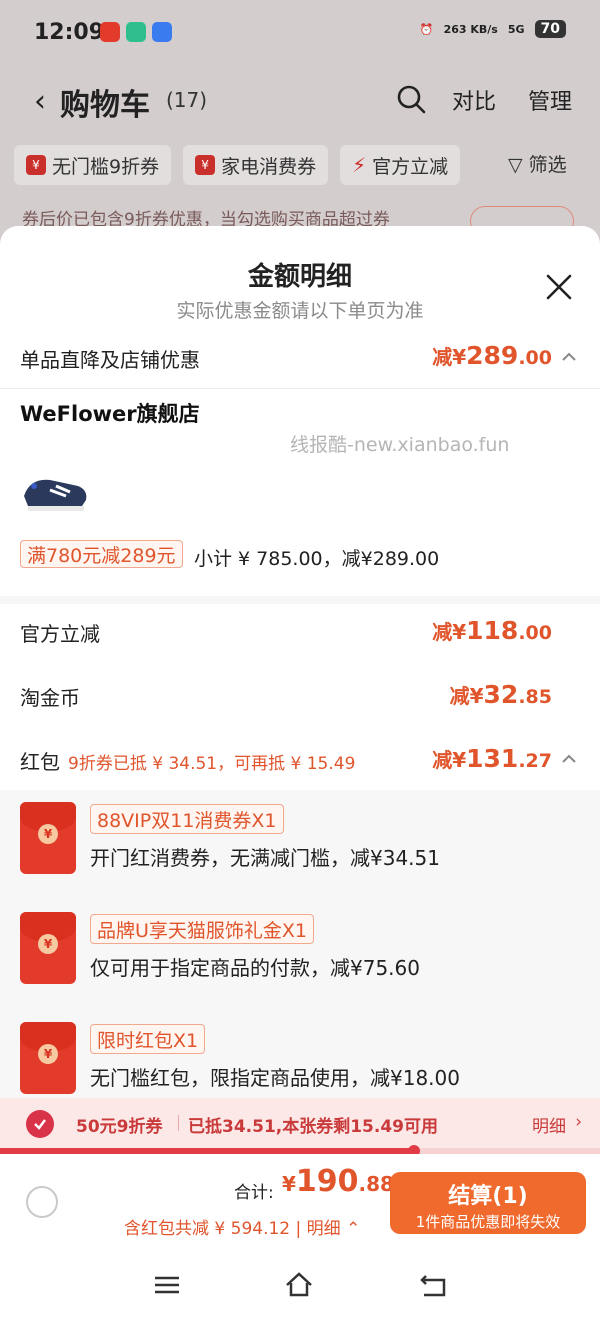 This screenshot has height=1320, width=600. Describe the element at coordinates (515, 165) in the screenshot. I see `filter-icon: ▽` at that location.